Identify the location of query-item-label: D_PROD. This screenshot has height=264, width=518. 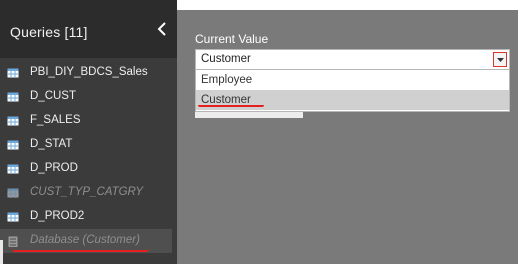
(54, 168).